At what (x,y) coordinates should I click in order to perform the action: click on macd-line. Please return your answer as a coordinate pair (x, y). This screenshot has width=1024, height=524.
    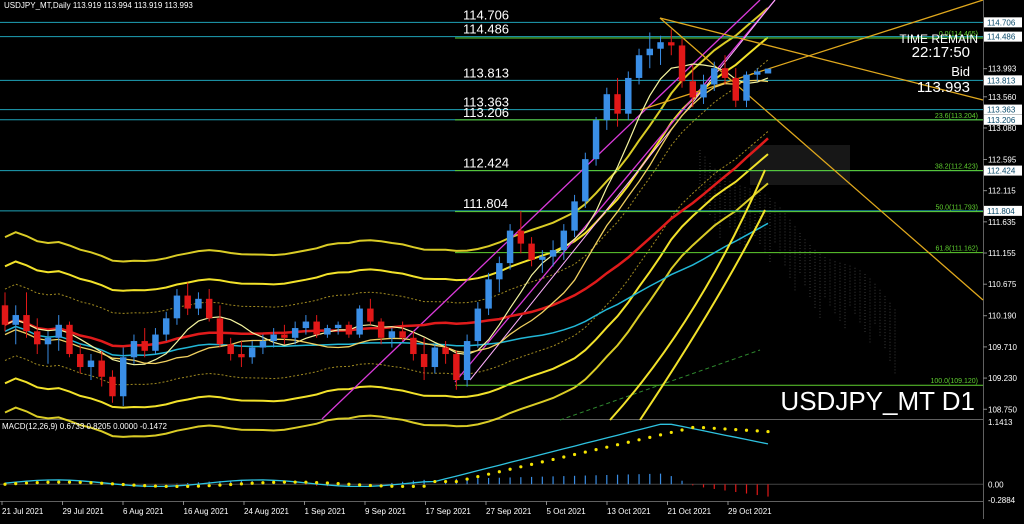
    Looking at the image, I should click on (386, 455).